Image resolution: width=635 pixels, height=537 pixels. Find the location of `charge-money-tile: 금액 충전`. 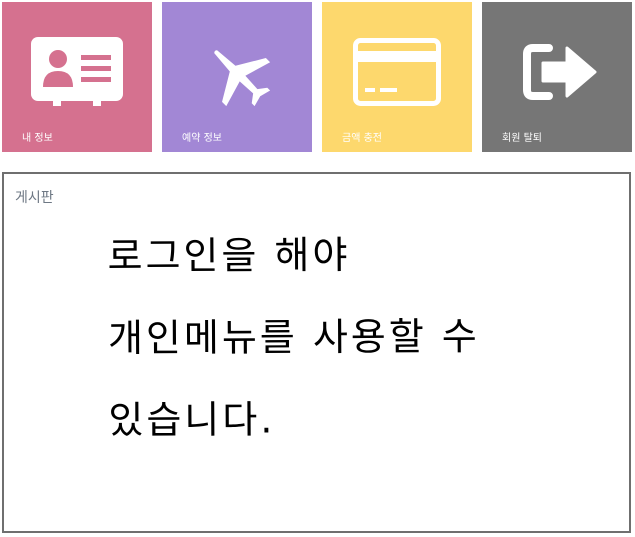

charge-money-tile: 금액 충전 is located at coordinates (397, 77).